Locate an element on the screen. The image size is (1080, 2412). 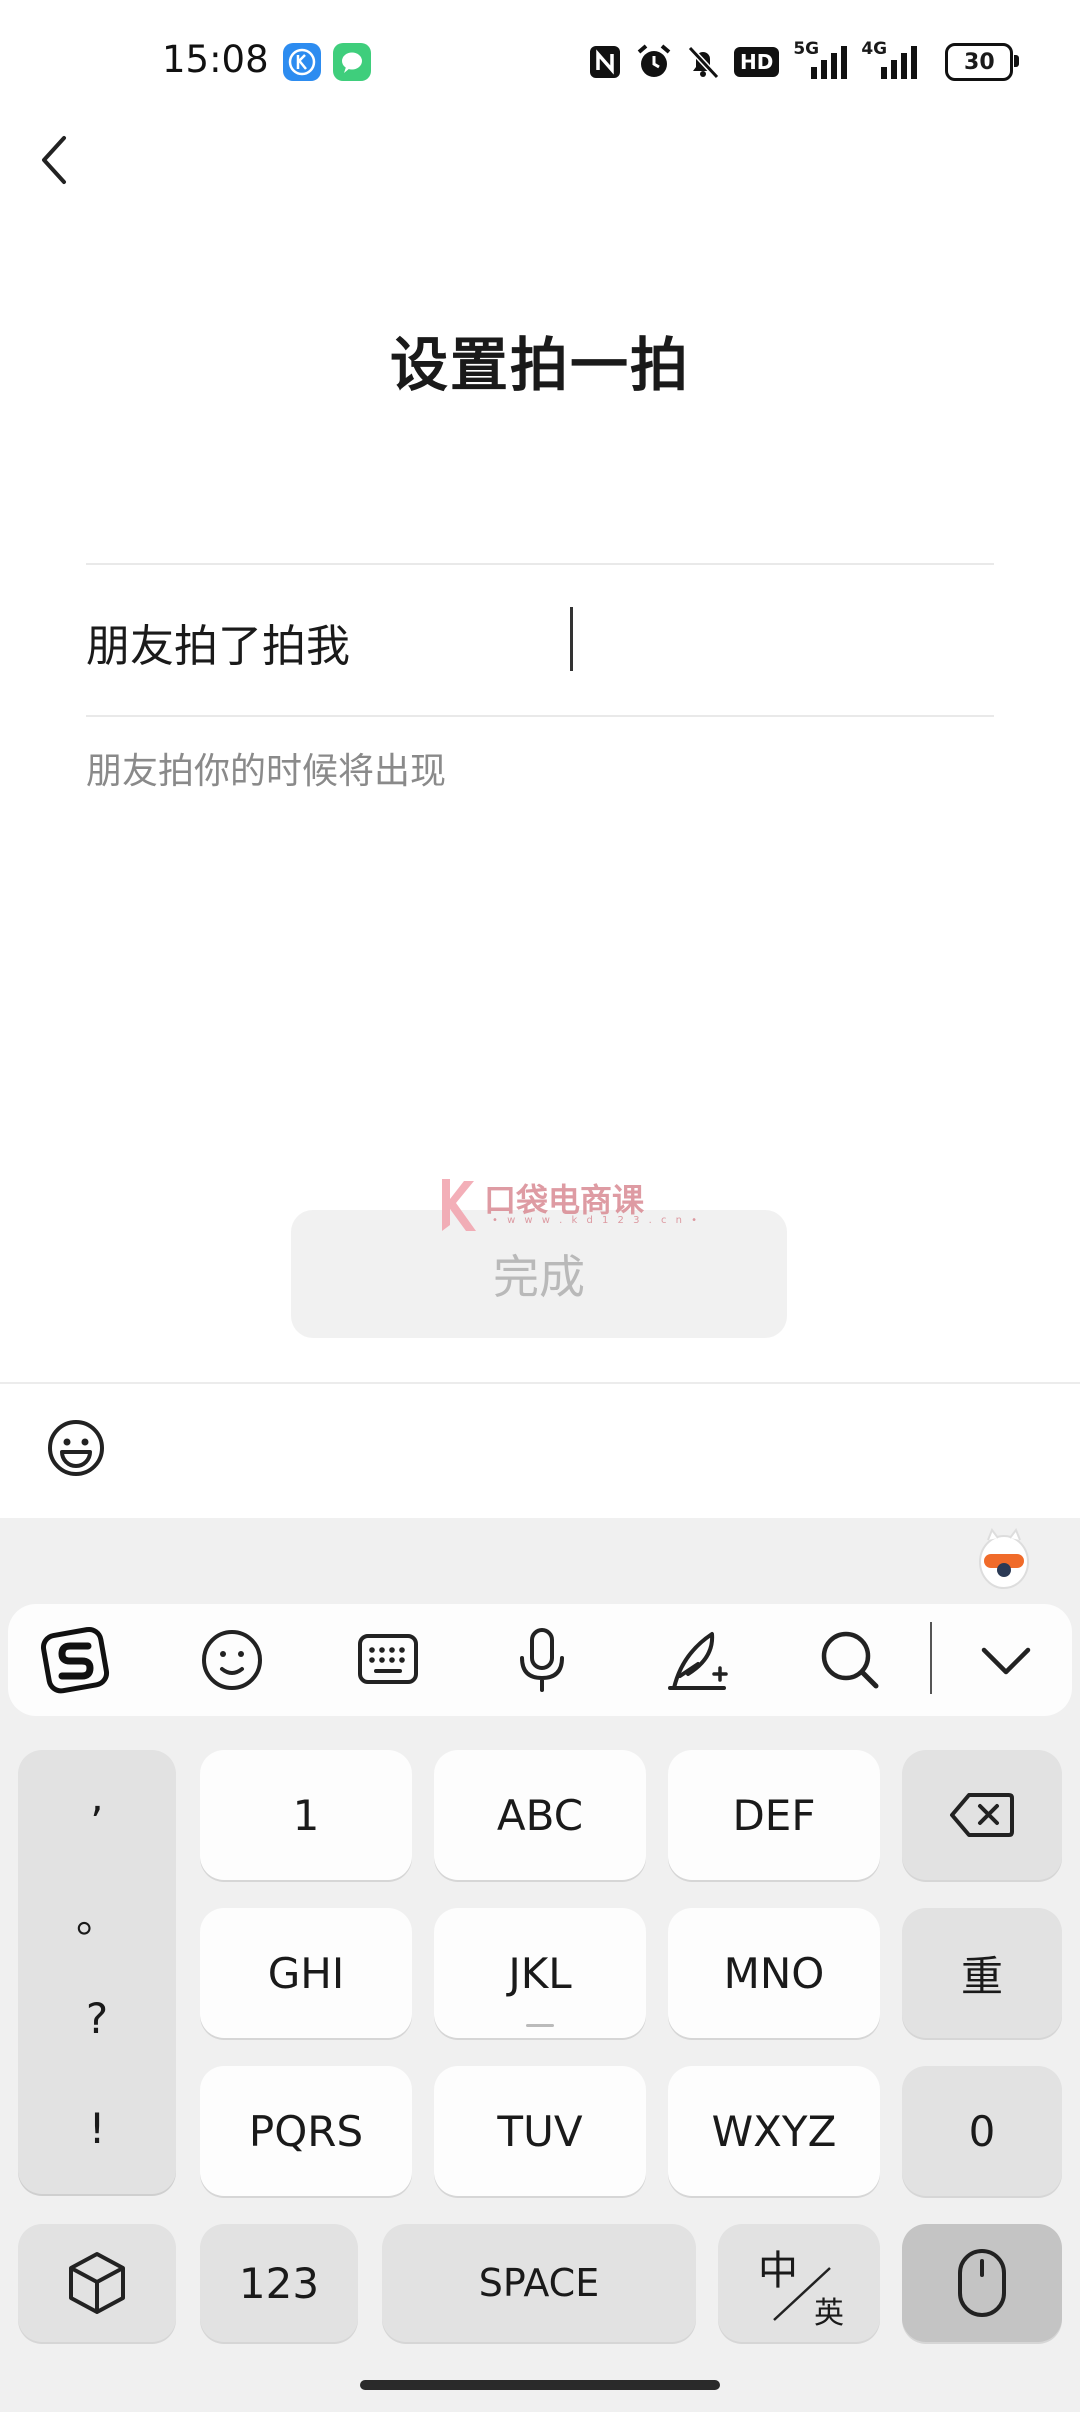
keyboard-search-button is located at coordinates (850, 1660).